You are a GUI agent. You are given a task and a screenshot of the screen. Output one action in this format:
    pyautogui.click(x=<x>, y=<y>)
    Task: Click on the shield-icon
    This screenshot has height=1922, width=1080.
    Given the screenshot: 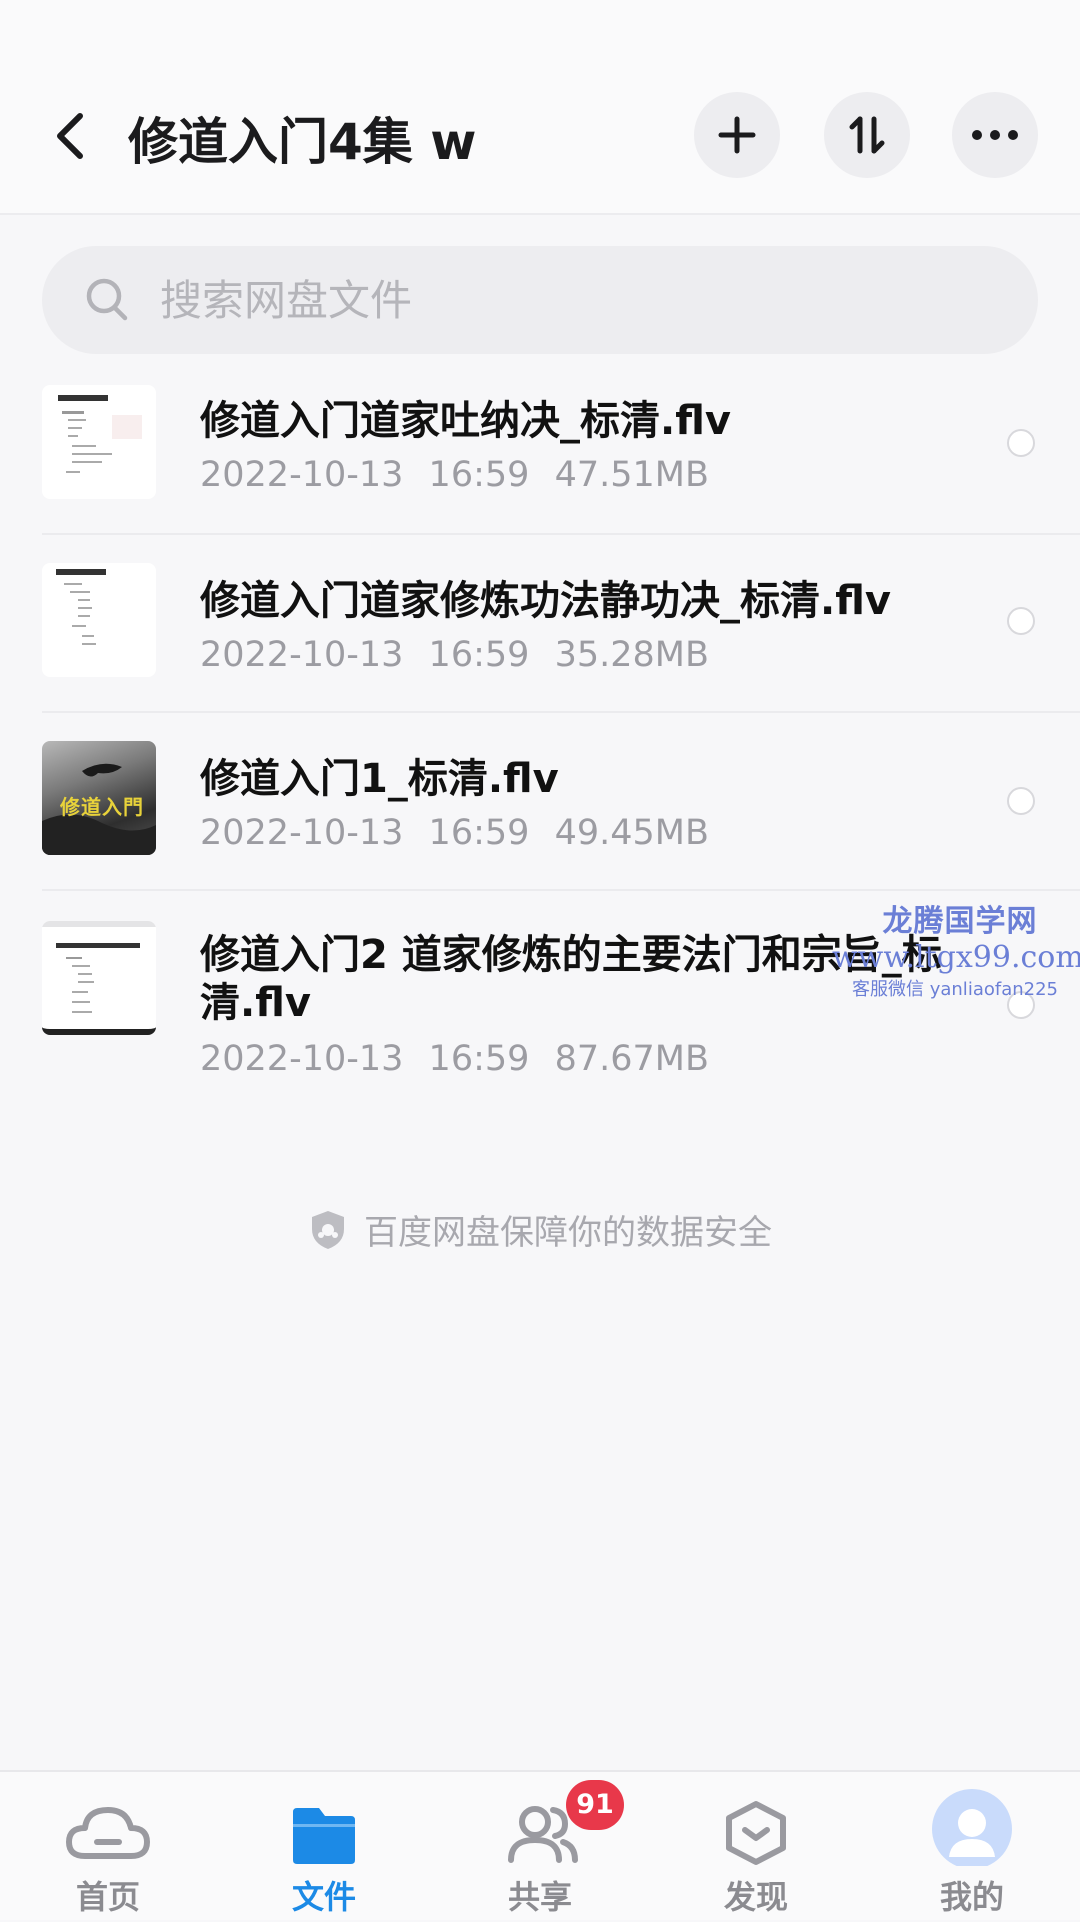 What is the action you would take?
    pyautogui.click(x=328, y=1229)
    